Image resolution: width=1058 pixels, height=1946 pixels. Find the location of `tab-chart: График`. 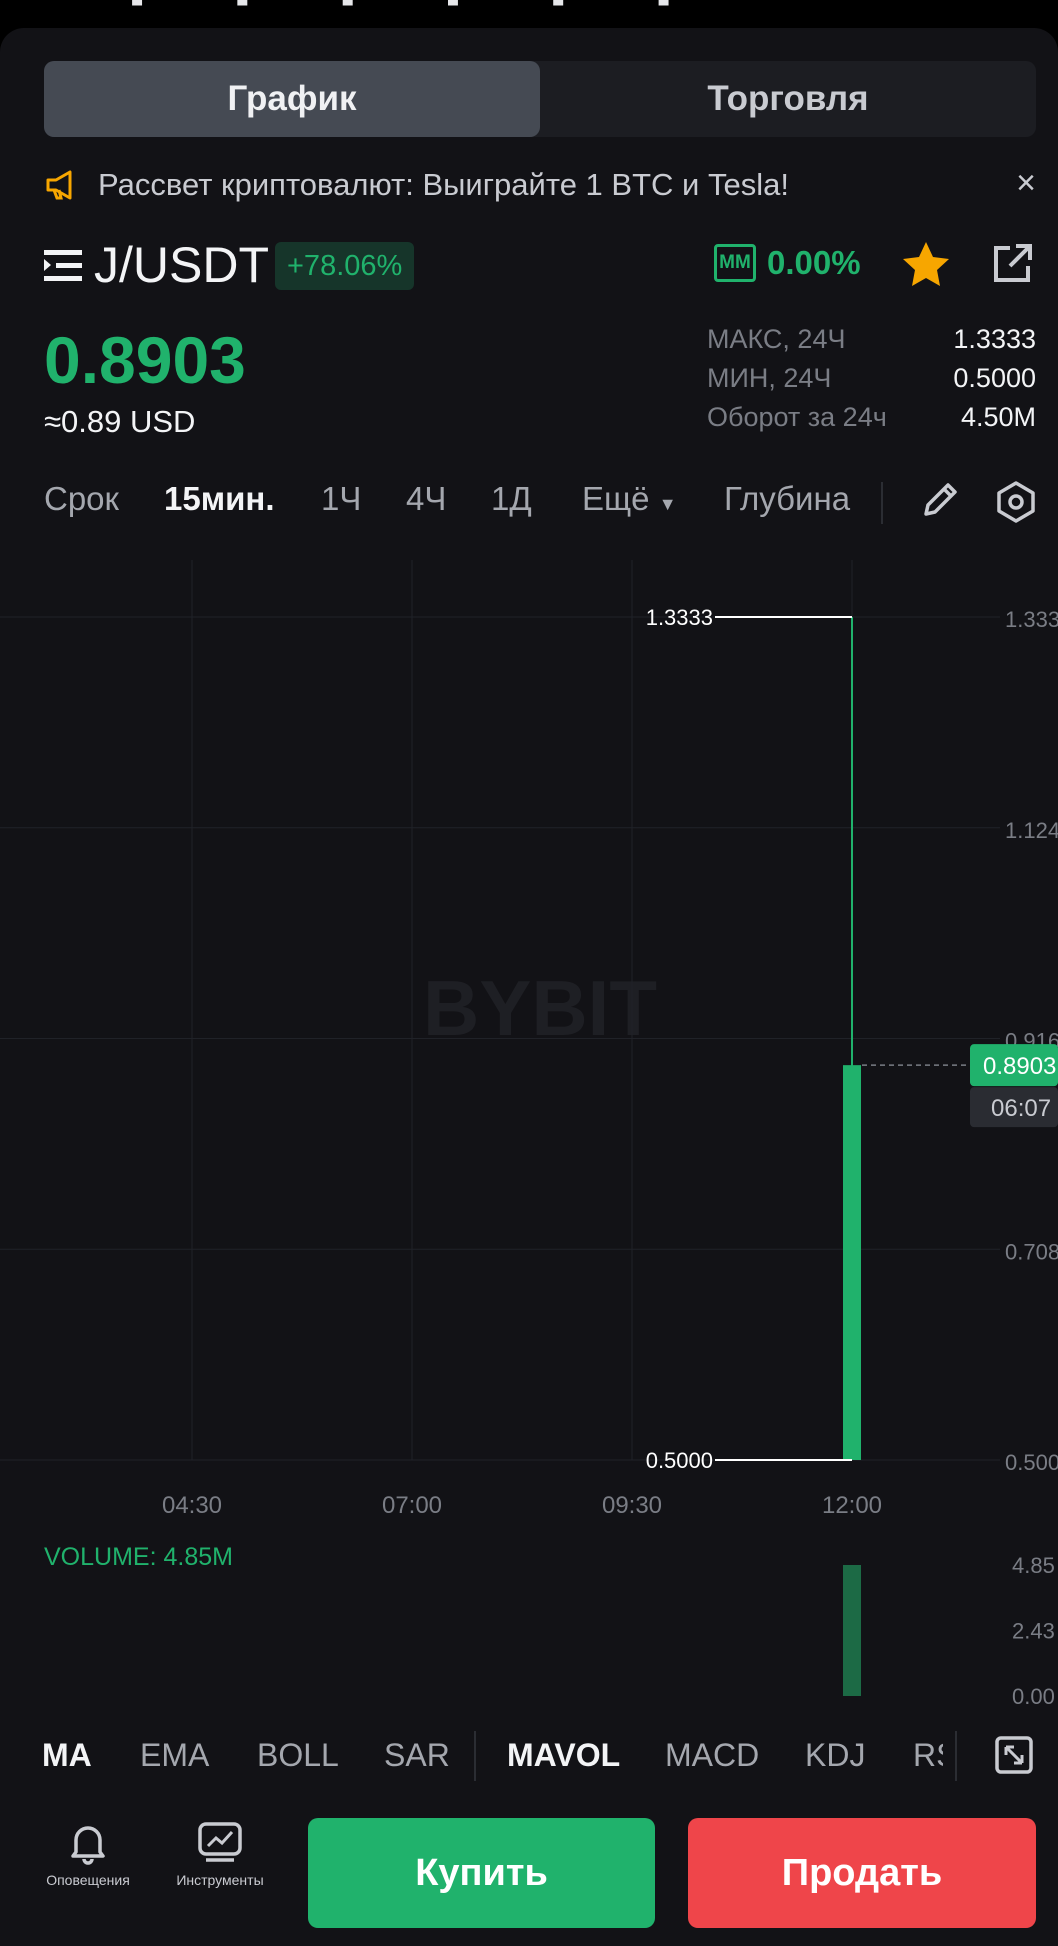

tab-chart: График is located at coordinates (292, 99).